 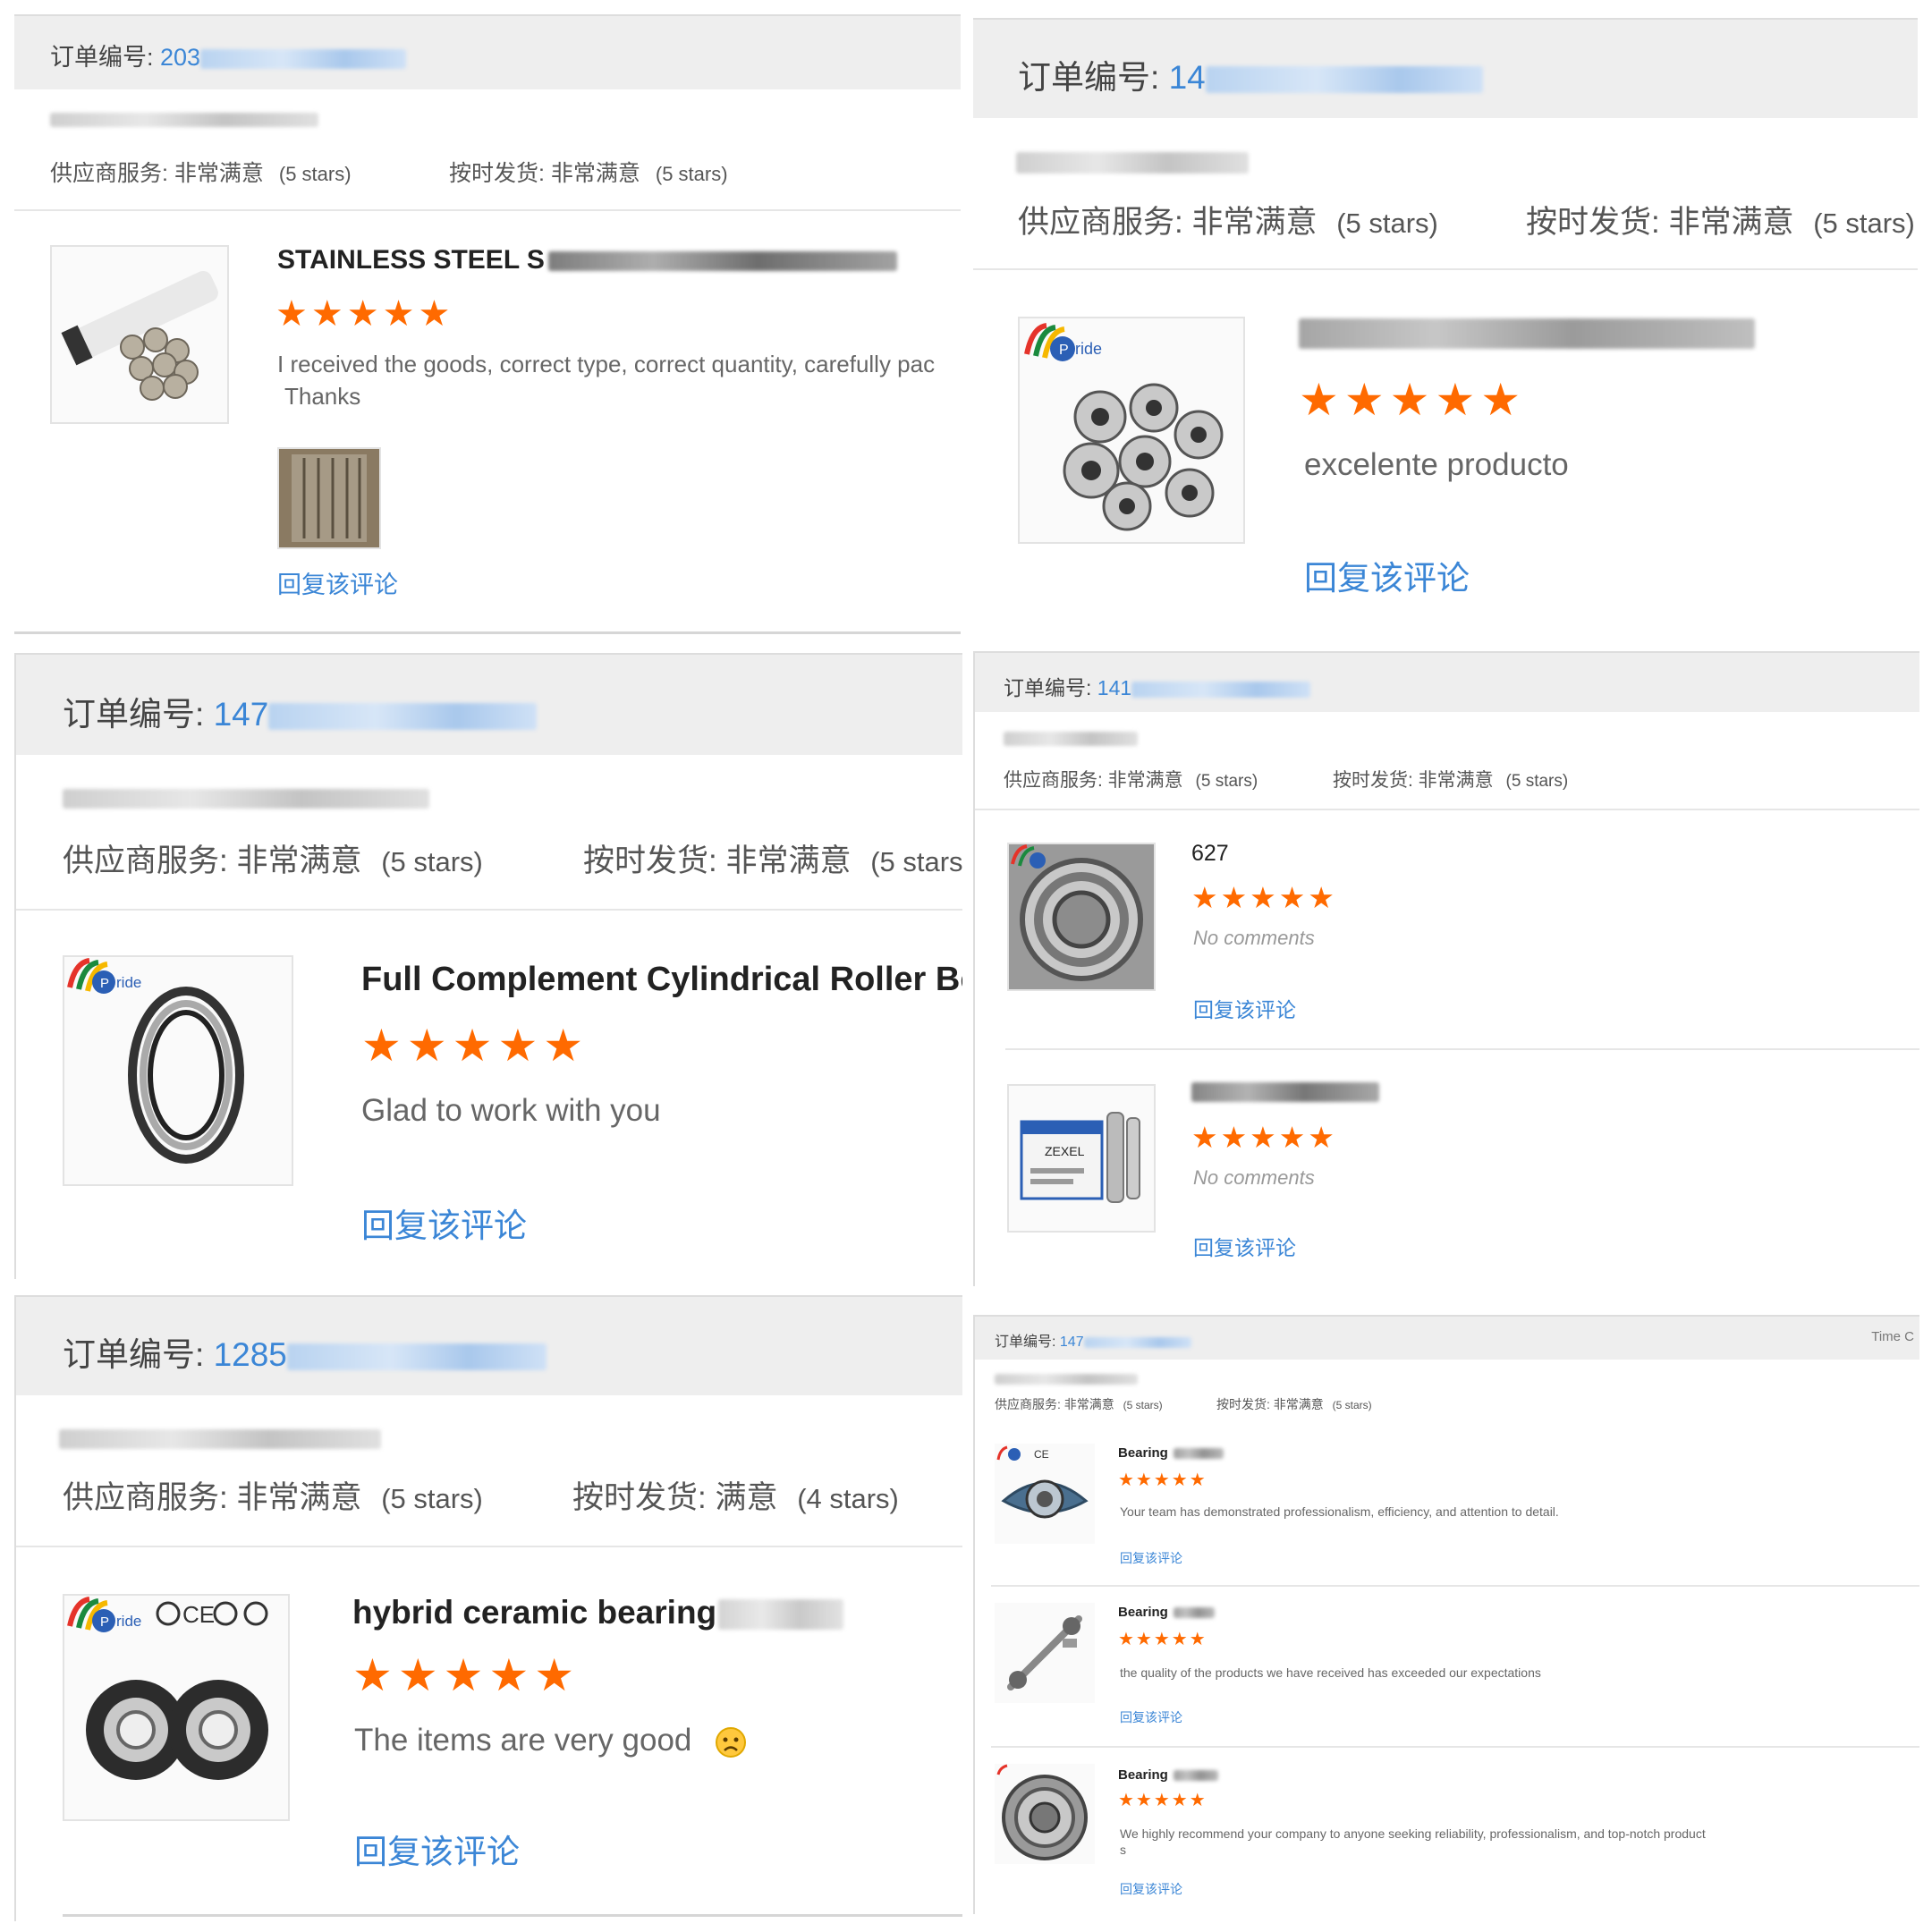 I want to click on order-header: 订单编号: 147, so click(x=489, y=704).